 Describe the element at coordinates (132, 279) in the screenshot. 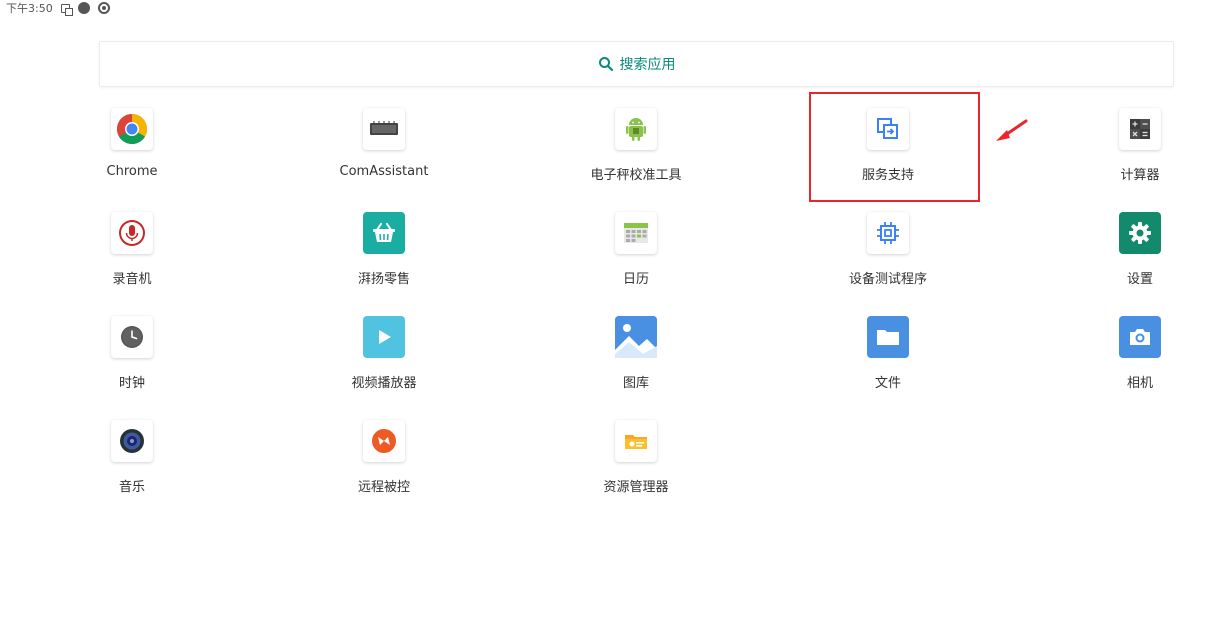

I see `app-label: 录音机` at that location.